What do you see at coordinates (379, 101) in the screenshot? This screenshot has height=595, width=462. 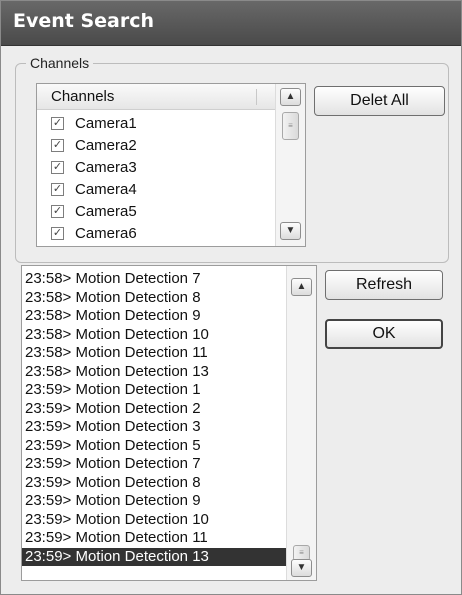 I see `delete-all-button: Delet All` at bounding box center [379, 101].